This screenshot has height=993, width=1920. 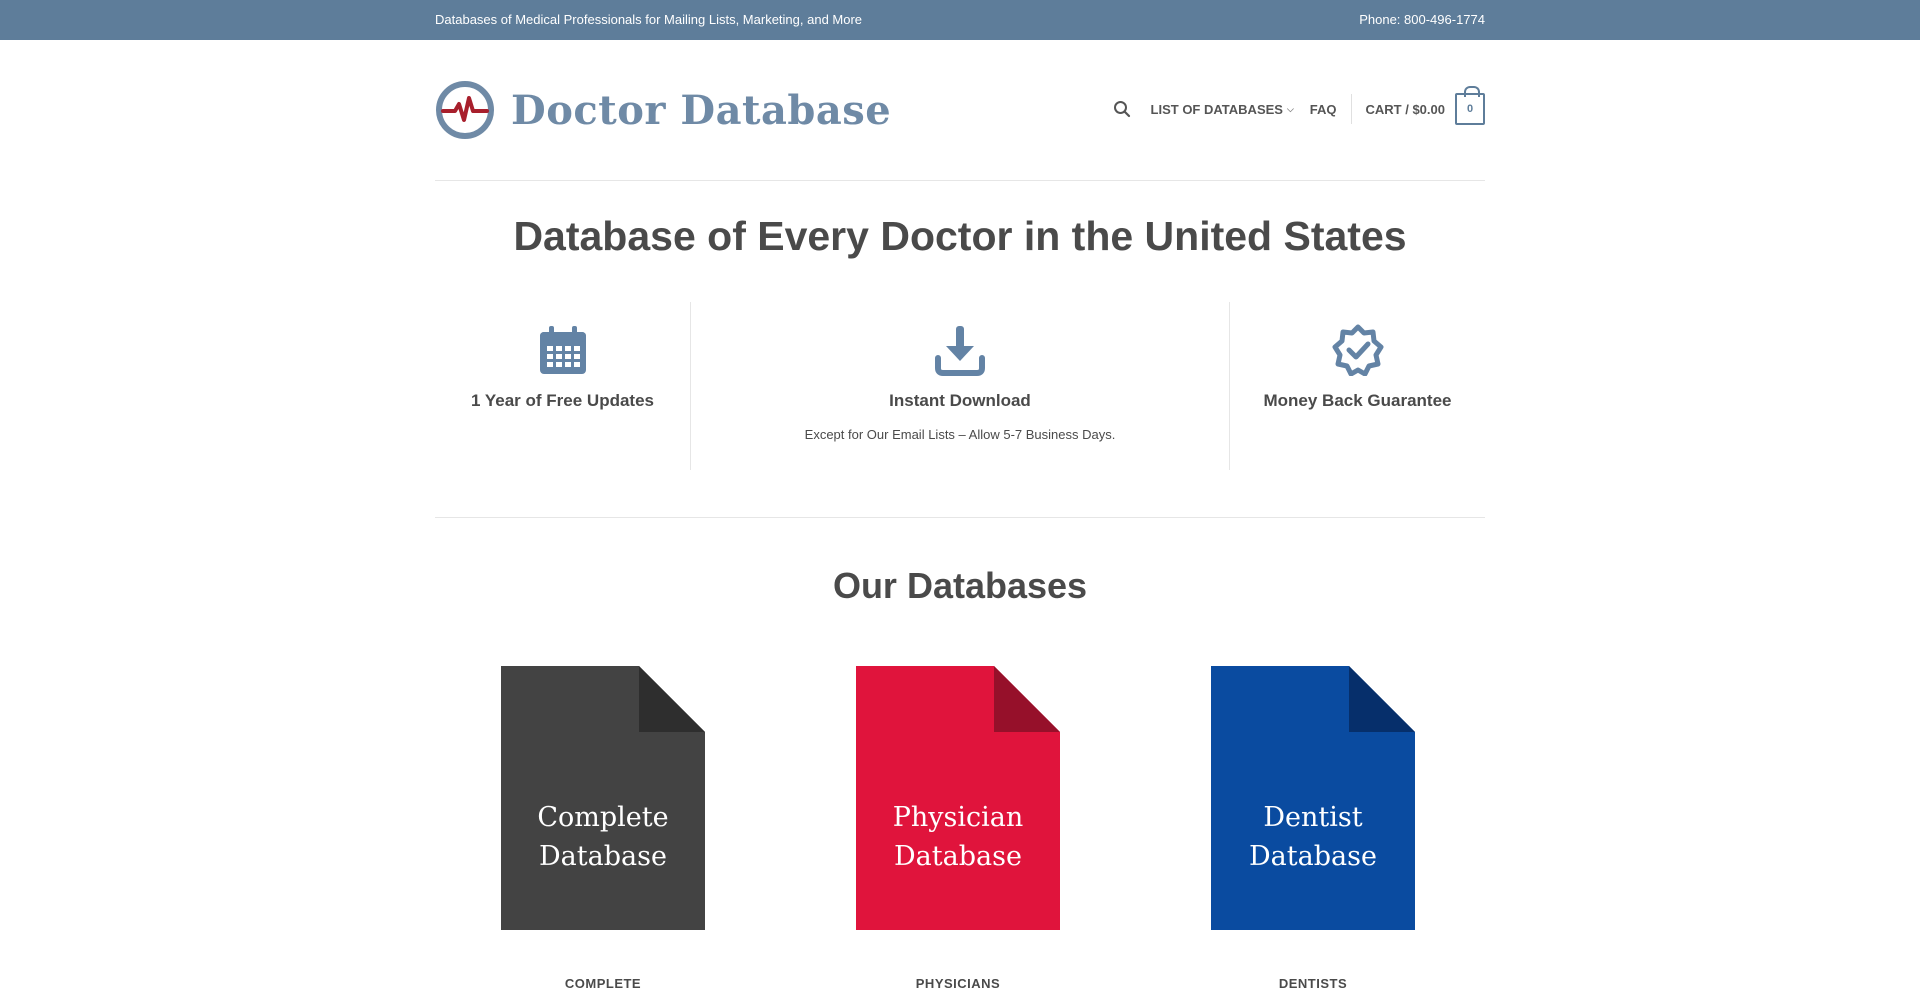 I want to click on card-caption: PHYSICIANS, so click(x=958, y=983).